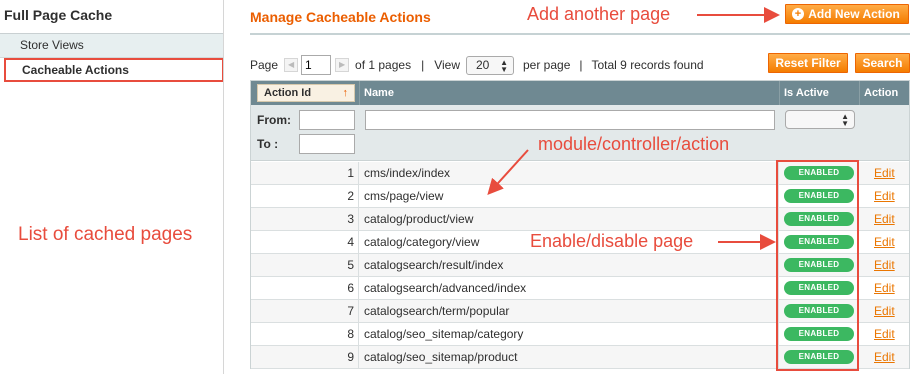 The height and width of the screenshot is (374, 915). Describe the element at coordinates (508, 172) in the screenshot. I see `arrow-icon` at that location.